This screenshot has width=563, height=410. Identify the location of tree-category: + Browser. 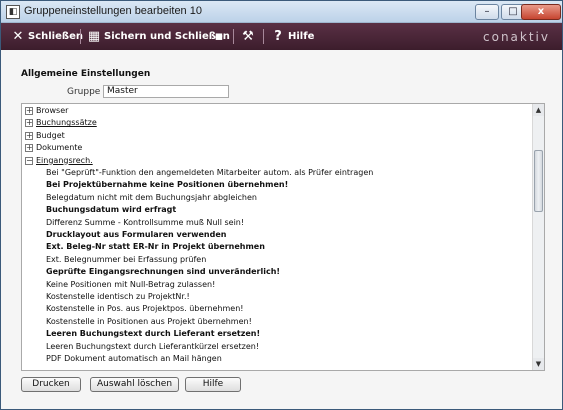
(45, 111).